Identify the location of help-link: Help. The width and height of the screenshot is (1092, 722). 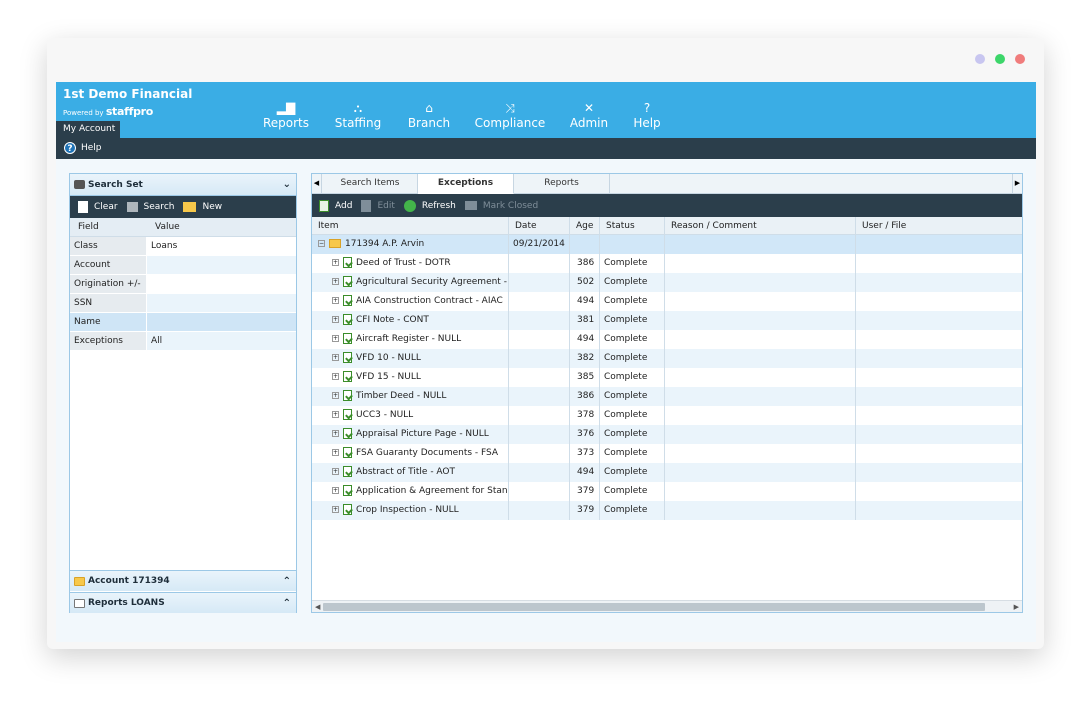
(91, 148).